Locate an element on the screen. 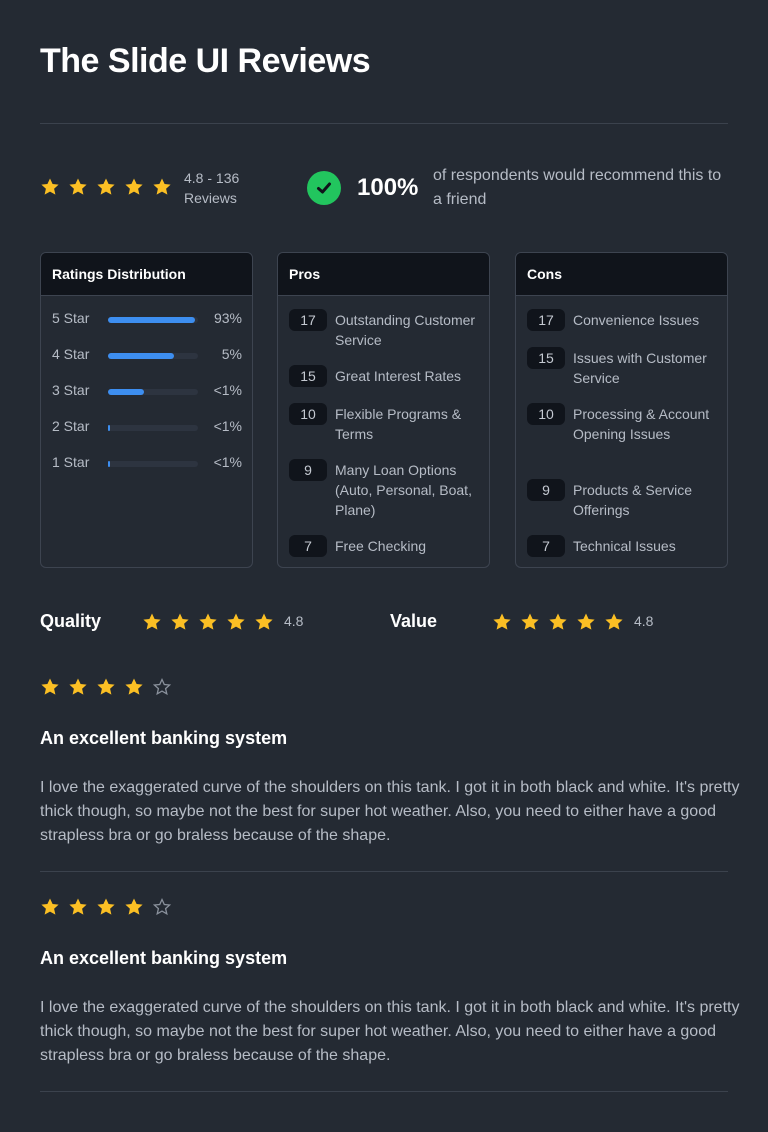  quality-stars is located at coordinates (208, 622).